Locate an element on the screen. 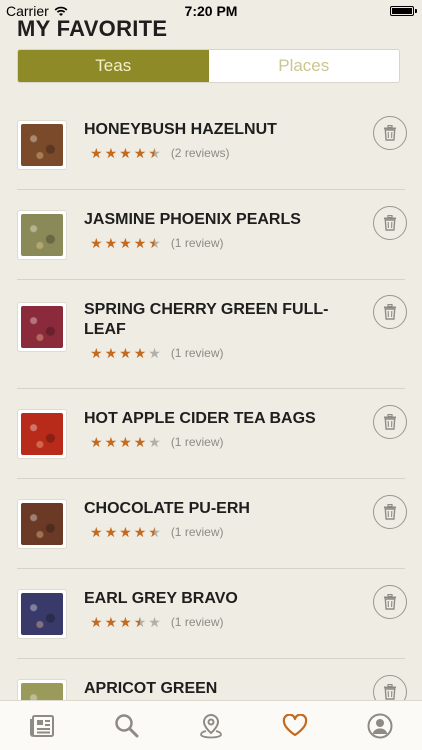 This screenshot has width=422, height=750. segmented-control: Teas Places is located at coordinates (208, 66).